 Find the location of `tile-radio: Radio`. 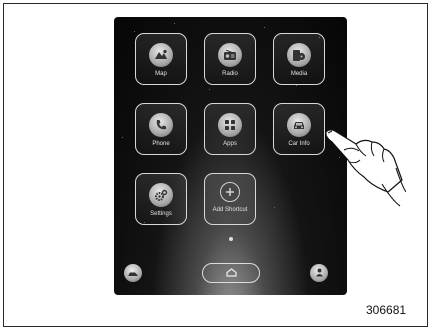

tile-radio: Radio is located at coordinates (230, 59).